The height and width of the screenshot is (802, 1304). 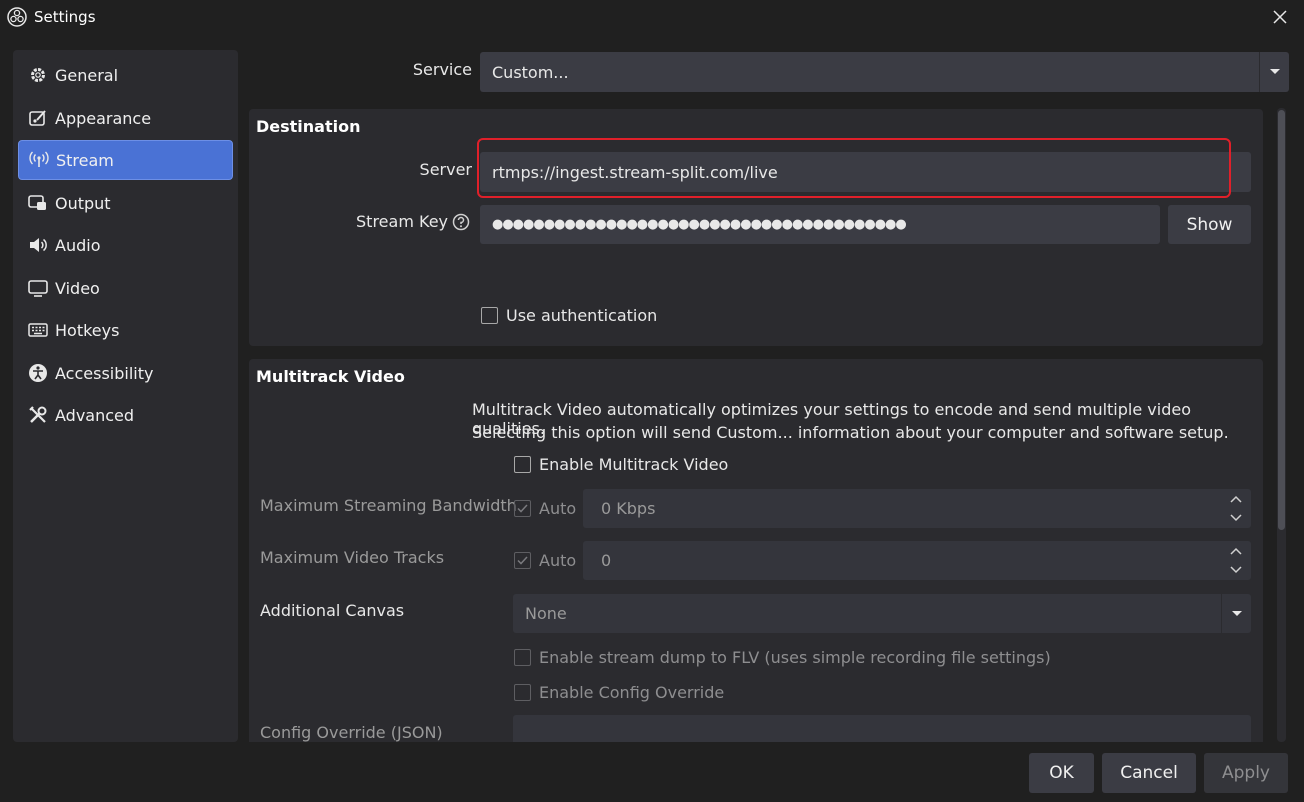 I want to click on gear-icon, so click(x=38, y=75).